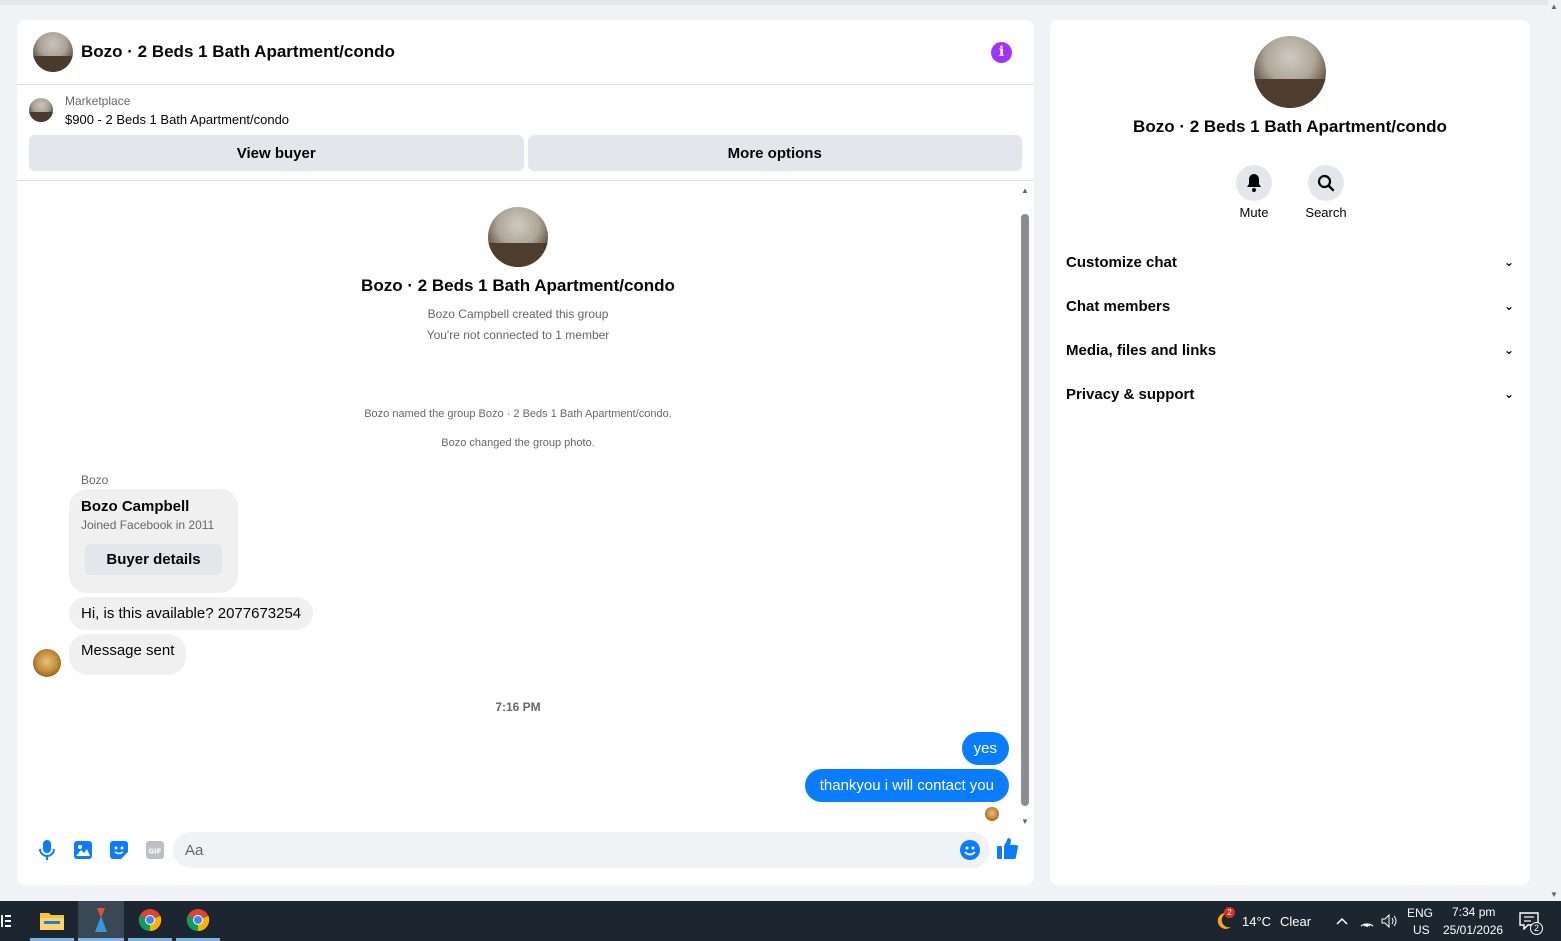 The image size is (1561, 941). I want to click on chrome-icon, so click(150, 921).